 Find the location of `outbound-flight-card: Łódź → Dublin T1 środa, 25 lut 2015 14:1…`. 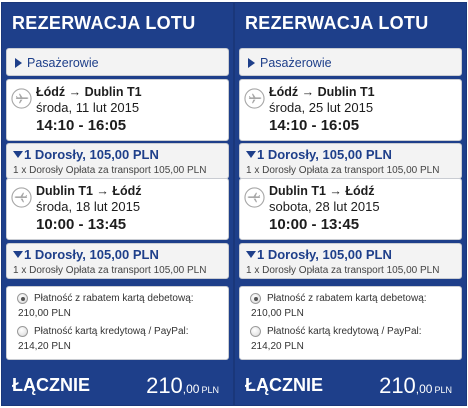

outbound-flight-card: Łódź → Dublin T1 środa, 25 lut 2015 14:1… is located at coordinates (350, 110).